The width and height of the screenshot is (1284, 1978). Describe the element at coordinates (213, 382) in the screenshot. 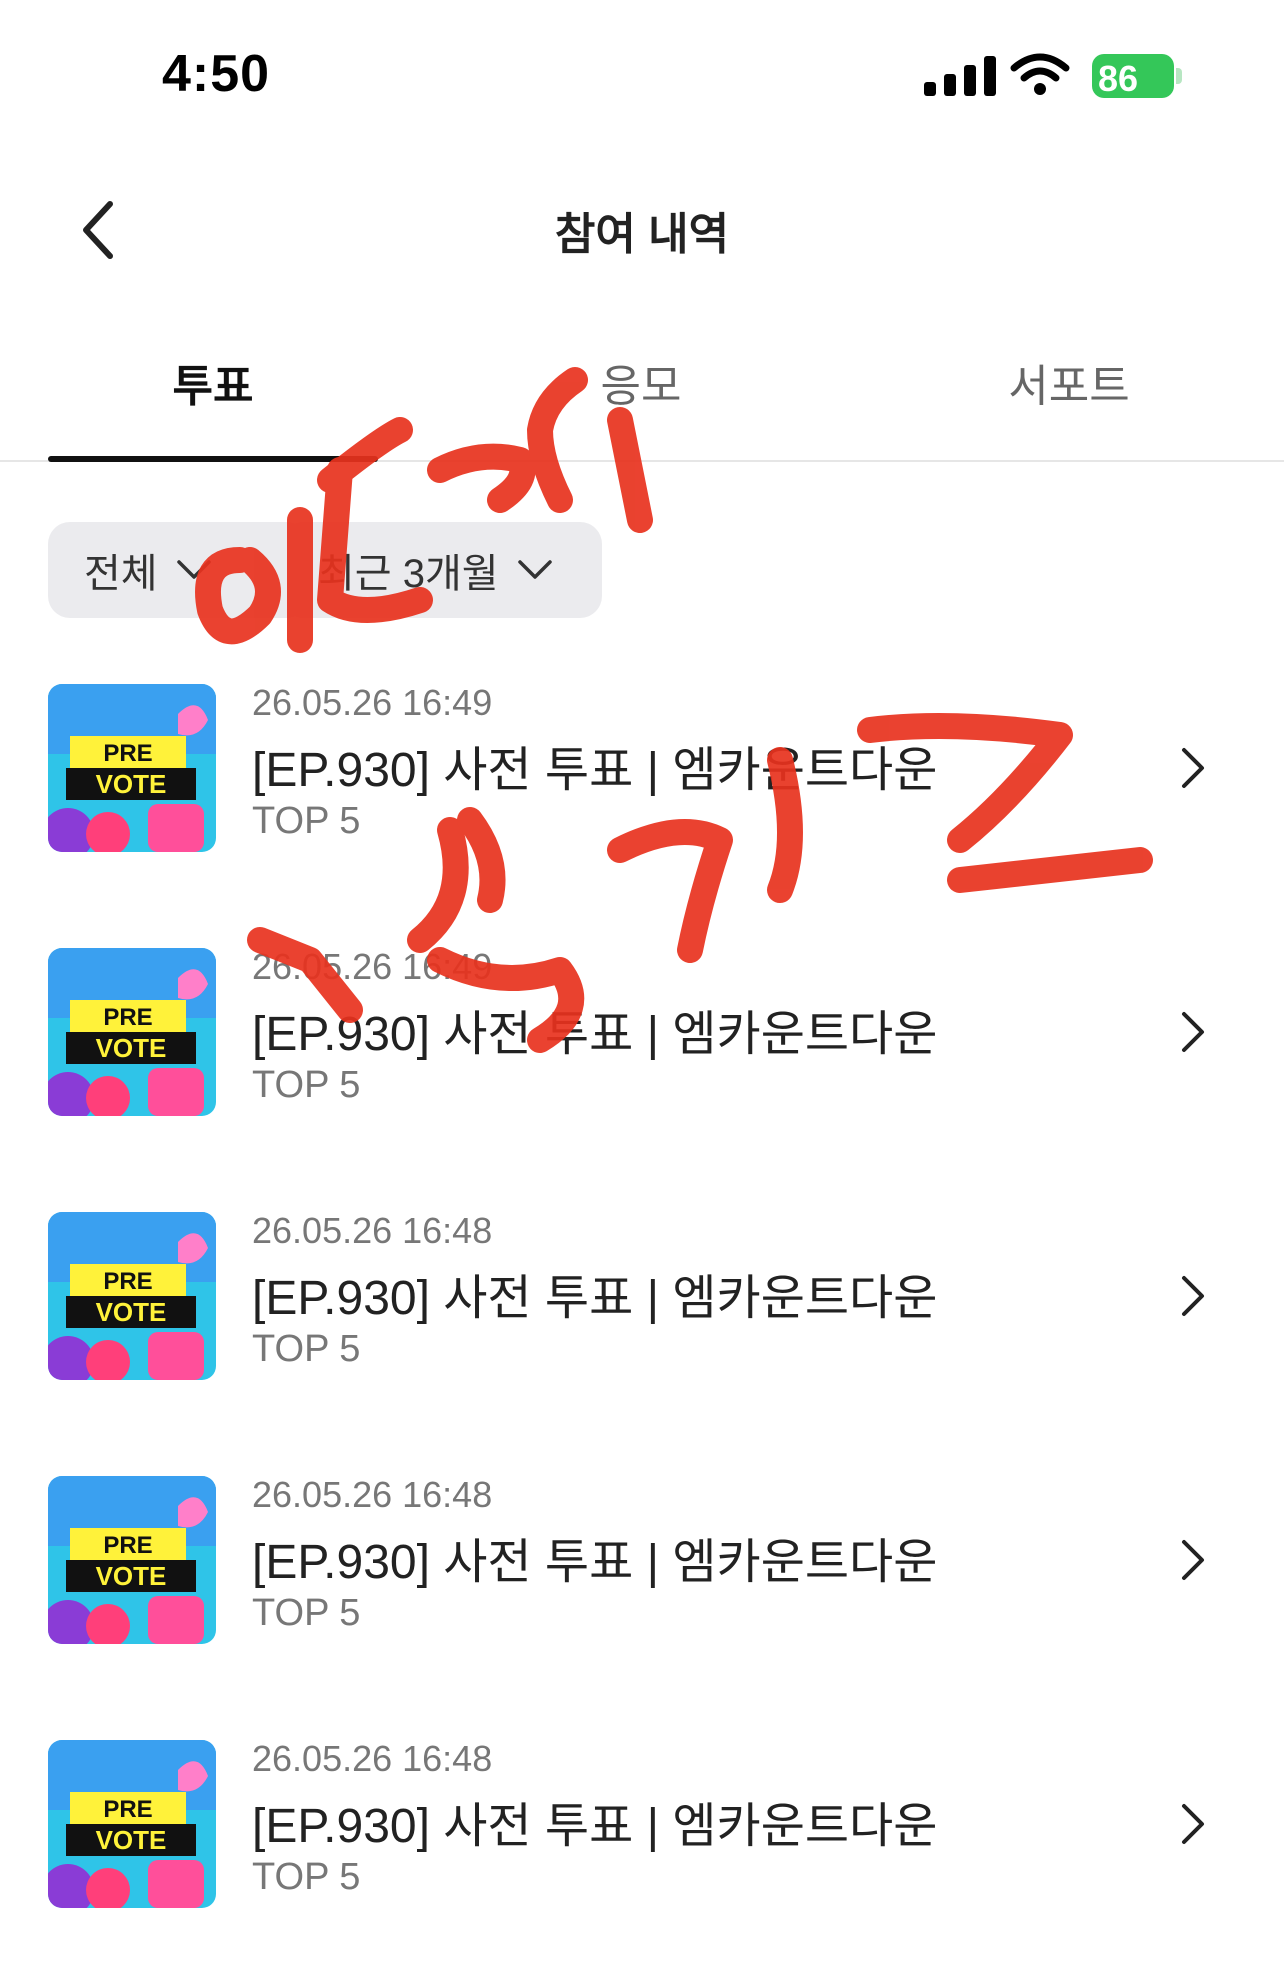

I see `tab-vote: 투표` at that location.